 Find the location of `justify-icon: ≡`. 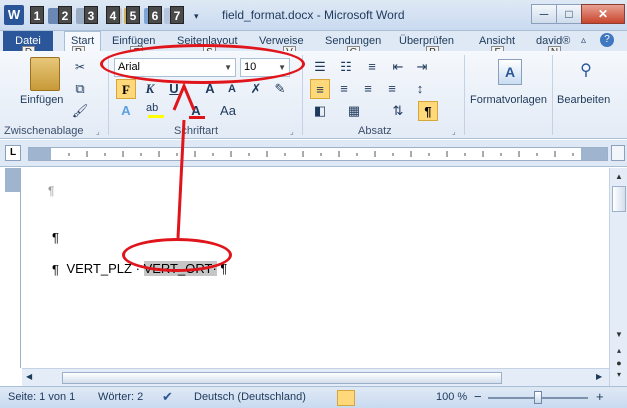

justify-icon: ≡ is located at coordinates (392, 89).